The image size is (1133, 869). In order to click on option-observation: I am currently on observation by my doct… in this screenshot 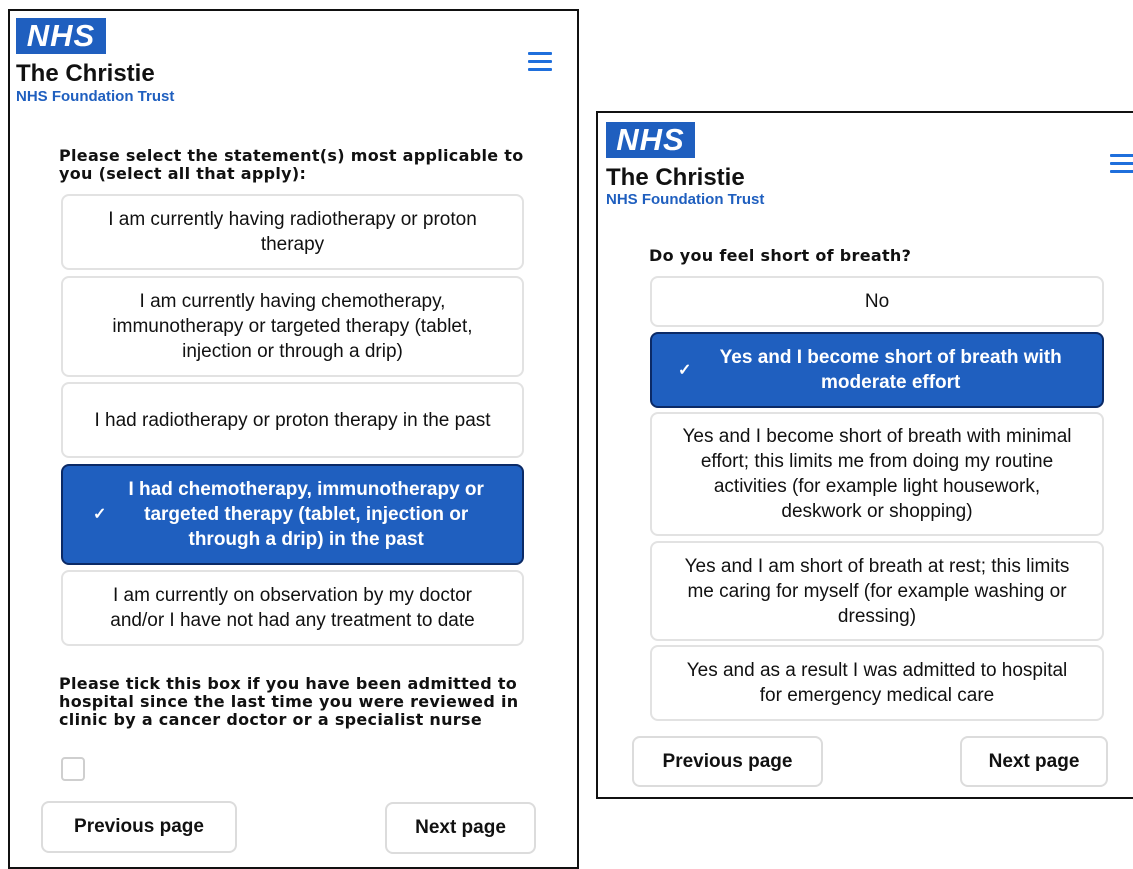, I will do `click(292, 608)`.